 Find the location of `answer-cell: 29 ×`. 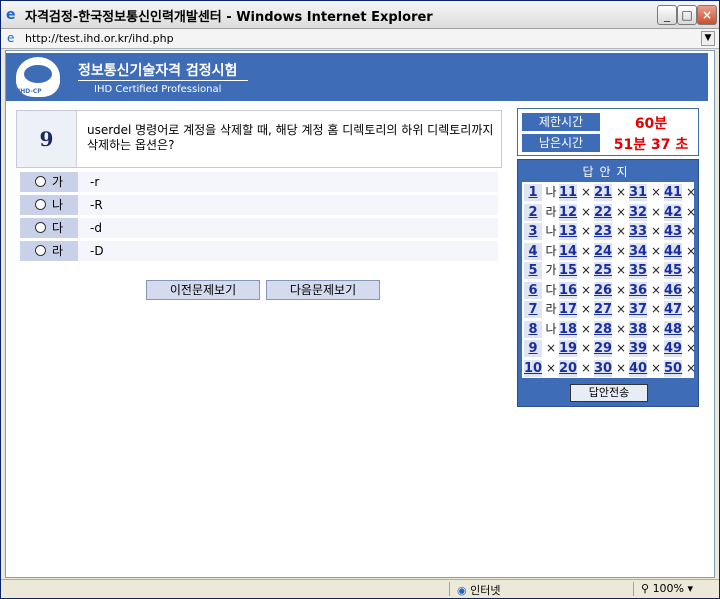

answer-cell: 29 × is located at coordinates (611, 348).